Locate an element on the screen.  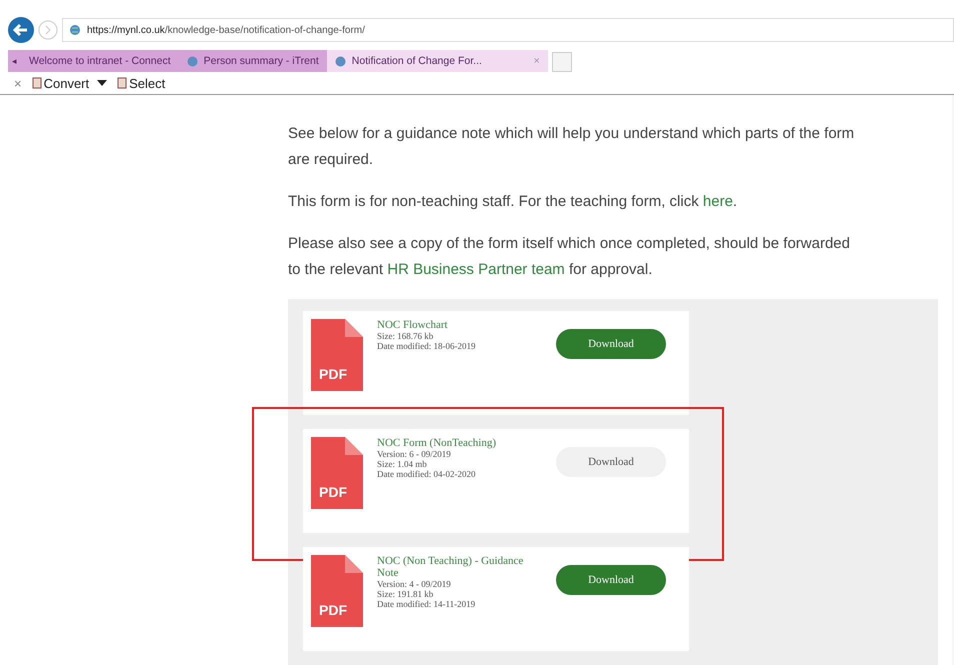
toolbar-button: Select is located at coordinates (141, 83).